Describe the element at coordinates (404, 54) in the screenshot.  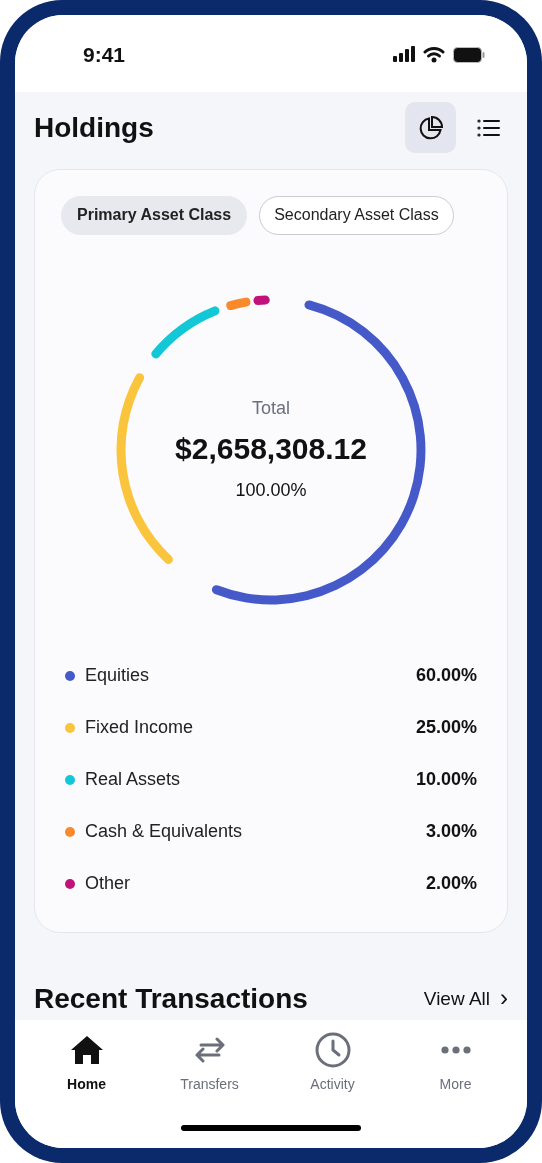
I see `signal-icon` at that location.